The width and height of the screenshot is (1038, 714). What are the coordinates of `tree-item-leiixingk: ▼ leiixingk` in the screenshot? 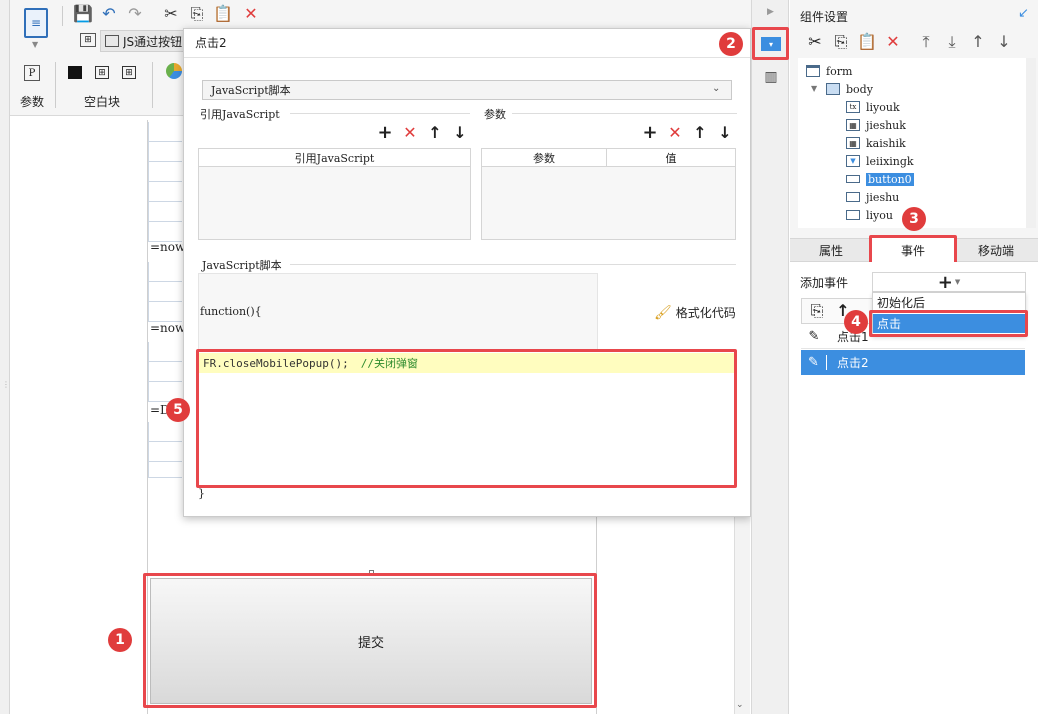 It's located at (880, 161).